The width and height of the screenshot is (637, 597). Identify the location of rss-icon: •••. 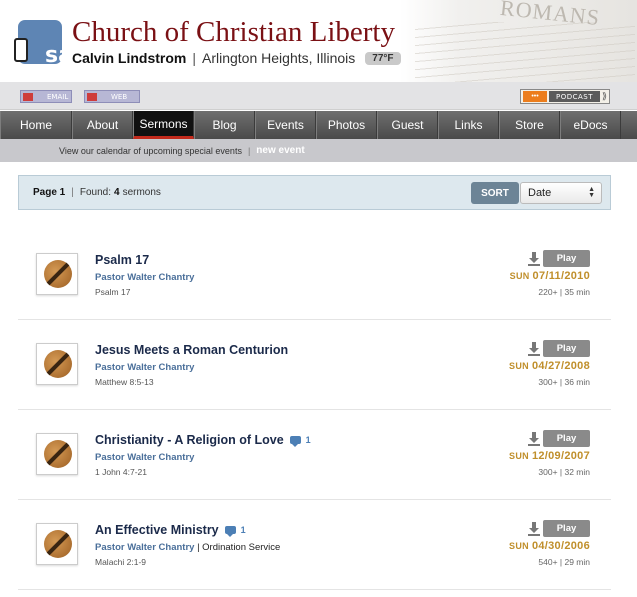
(535, 96).